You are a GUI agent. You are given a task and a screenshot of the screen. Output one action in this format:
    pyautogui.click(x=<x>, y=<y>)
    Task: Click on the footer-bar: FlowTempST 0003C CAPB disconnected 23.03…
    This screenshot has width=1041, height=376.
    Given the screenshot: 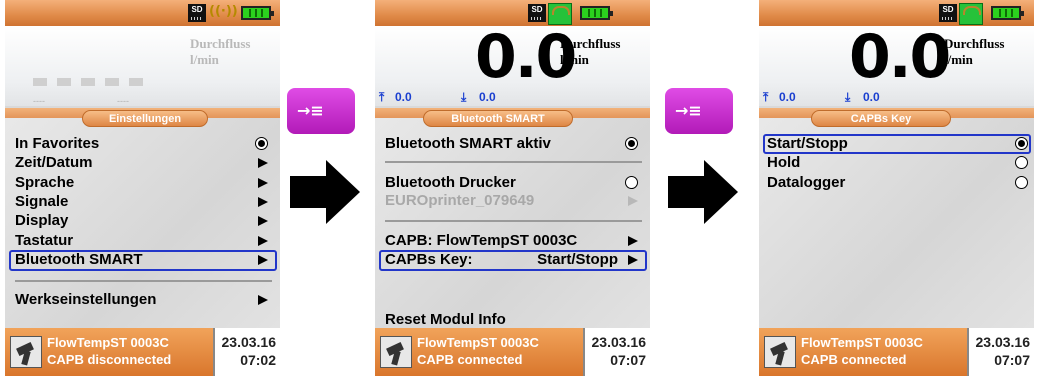 What is the action you would take?
    pyautogui.click(x=142, y=352)
    